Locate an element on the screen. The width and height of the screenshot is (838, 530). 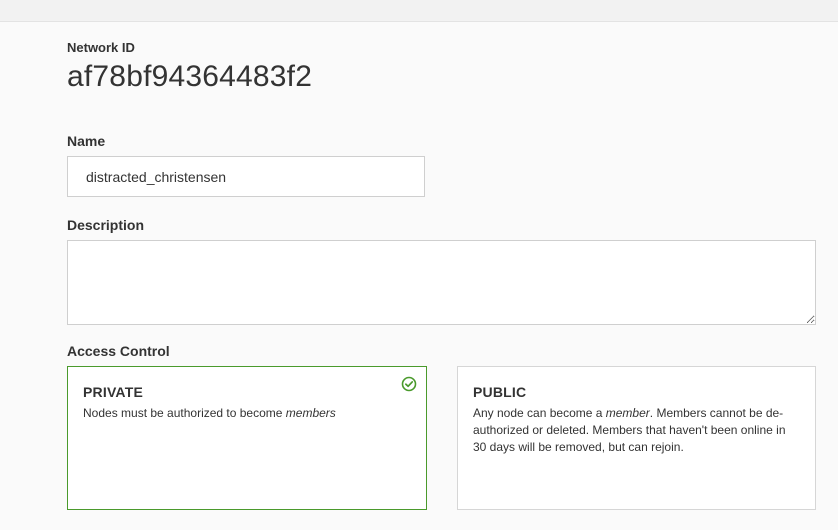
name-input is located at coordinates (246, 176).